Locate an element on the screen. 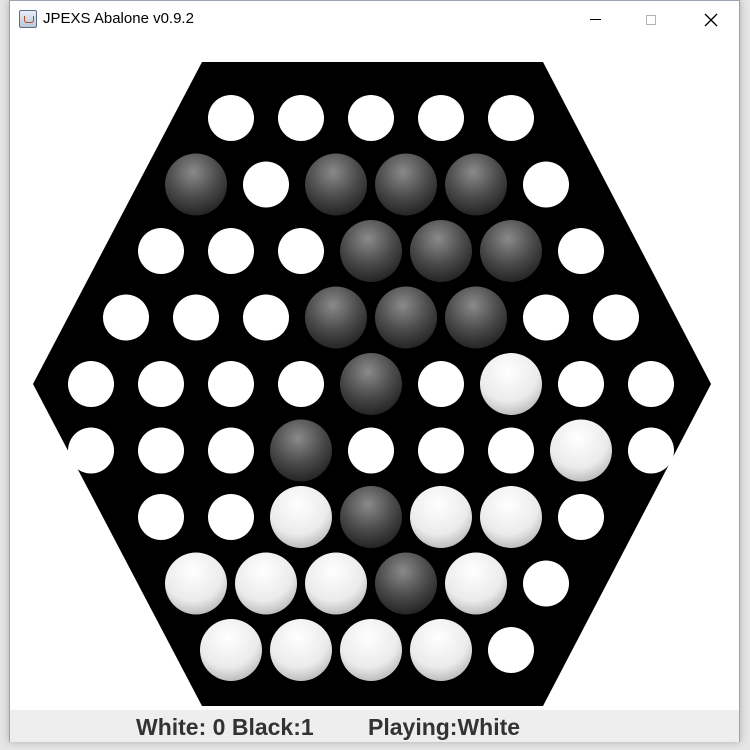 This screenshot has width=750, height=750. score-display: White: 0 Black:1 is located at coordinates (225, 727).